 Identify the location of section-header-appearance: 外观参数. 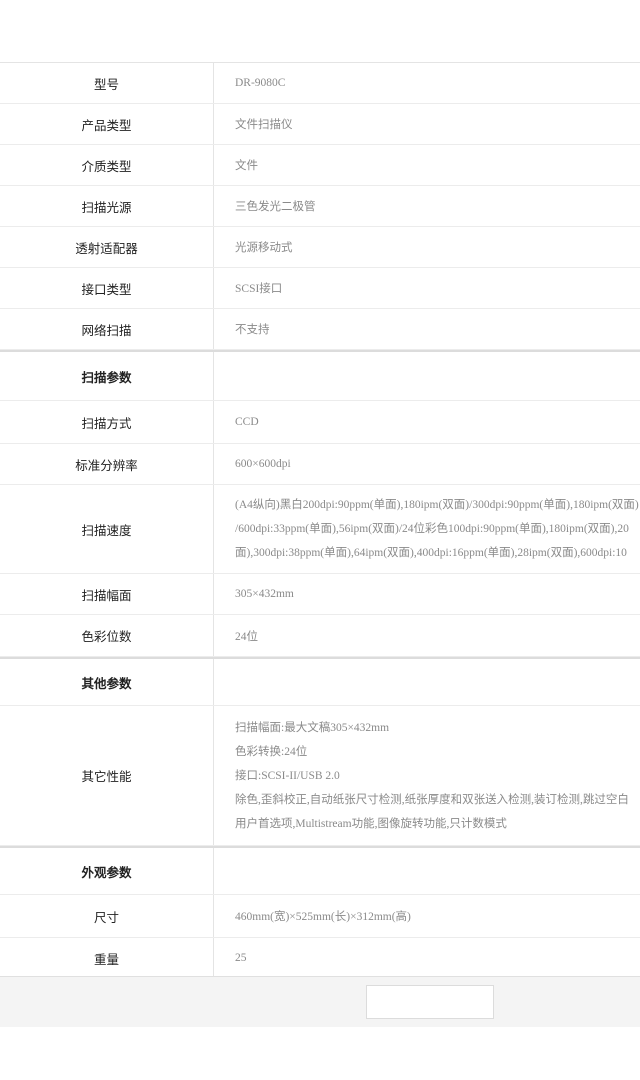
(320, 870).